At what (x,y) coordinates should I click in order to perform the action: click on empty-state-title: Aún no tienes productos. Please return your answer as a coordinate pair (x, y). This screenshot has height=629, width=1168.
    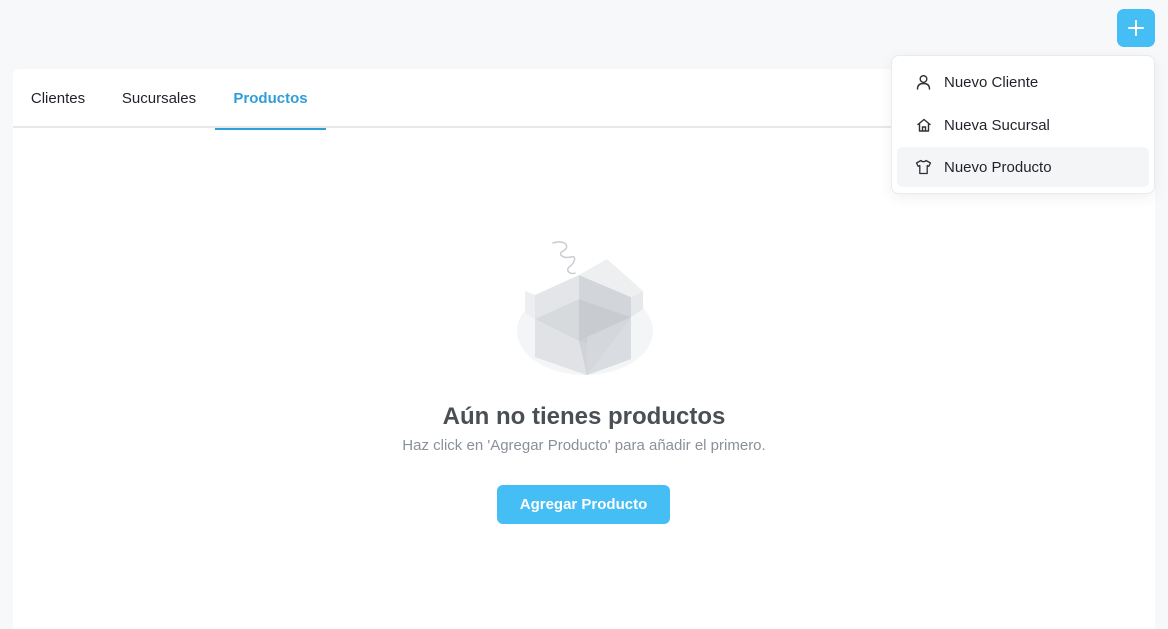
    Looking at the image, I should click on (584, 416).